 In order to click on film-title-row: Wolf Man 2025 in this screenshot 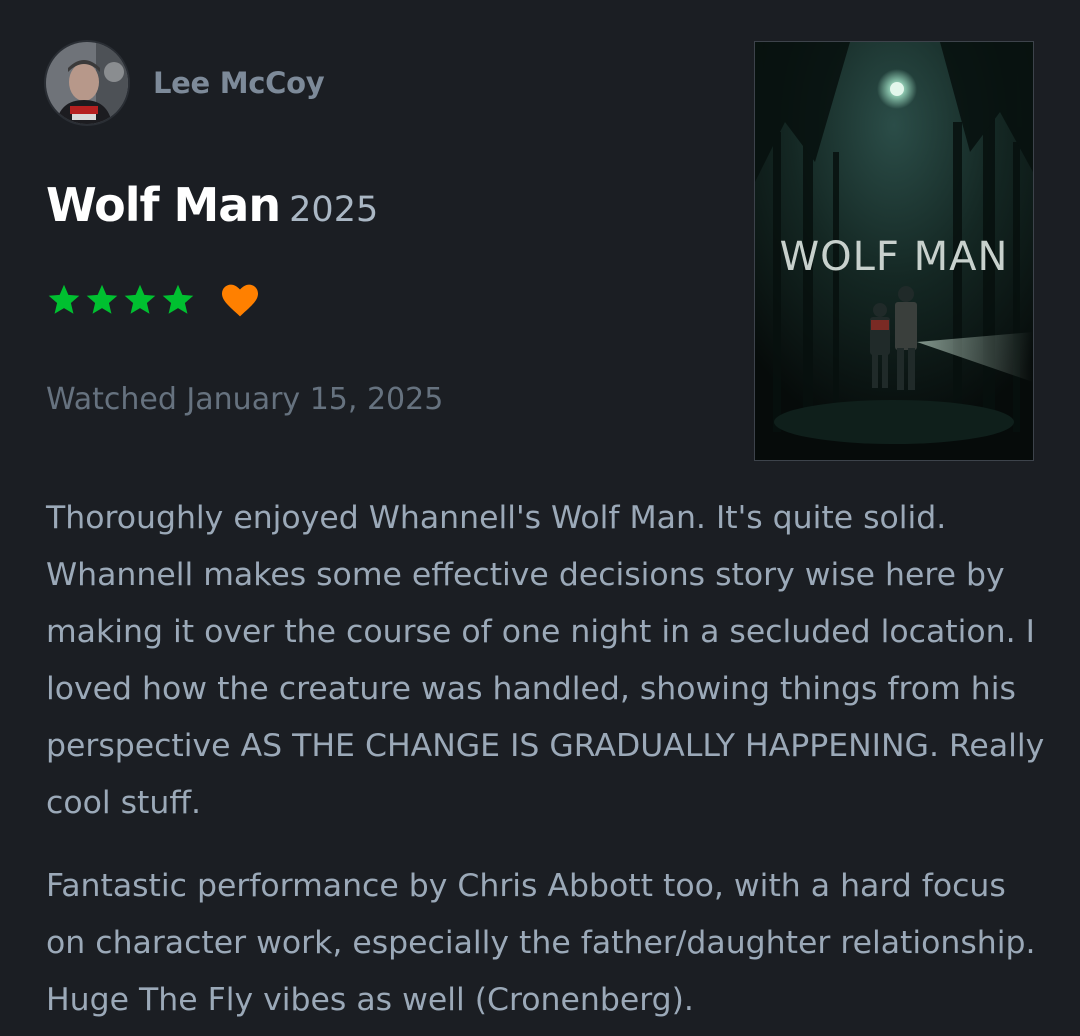, I will do `click(212, 205)`.